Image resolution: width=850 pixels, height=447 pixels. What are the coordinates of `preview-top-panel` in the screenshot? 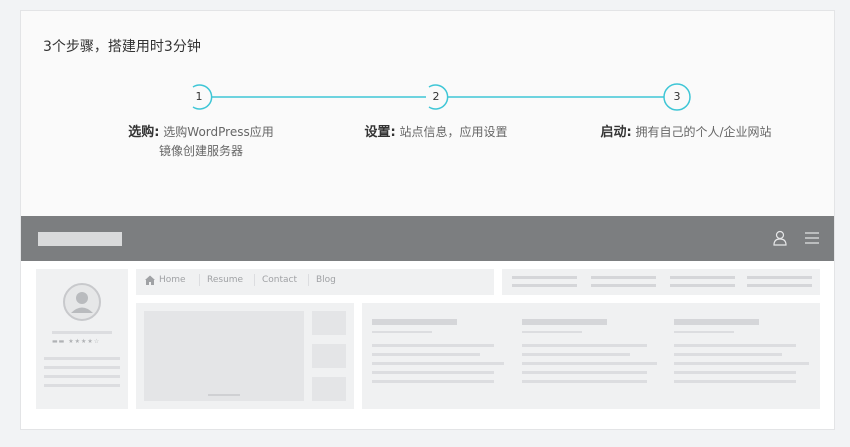 It's located at (661, 282).